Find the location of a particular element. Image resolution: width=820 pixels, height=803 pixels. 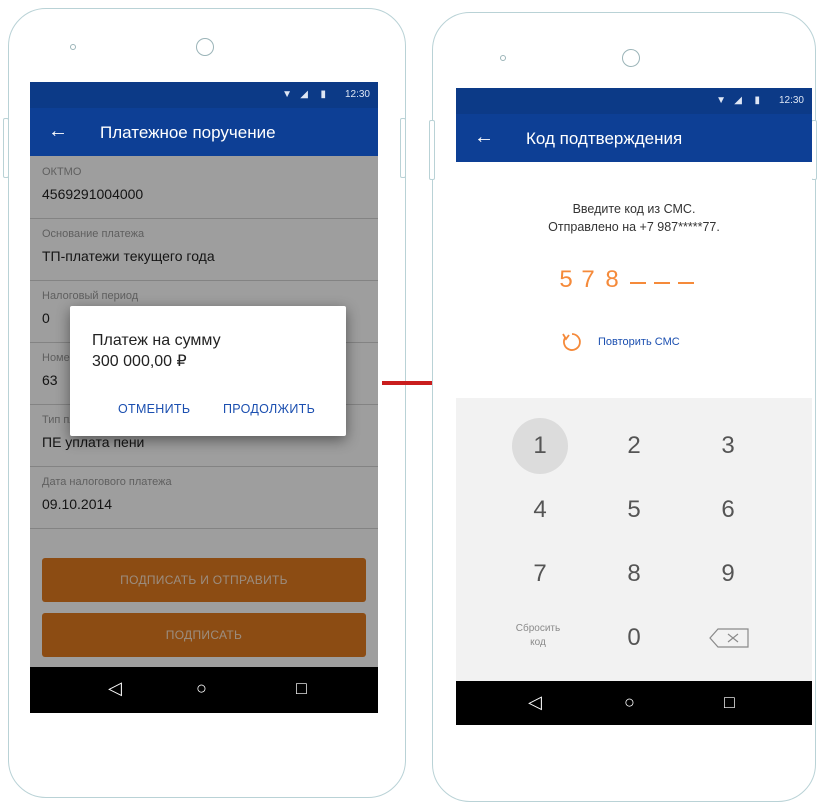

left-phone-speaker is located at coordinates (73, 47).